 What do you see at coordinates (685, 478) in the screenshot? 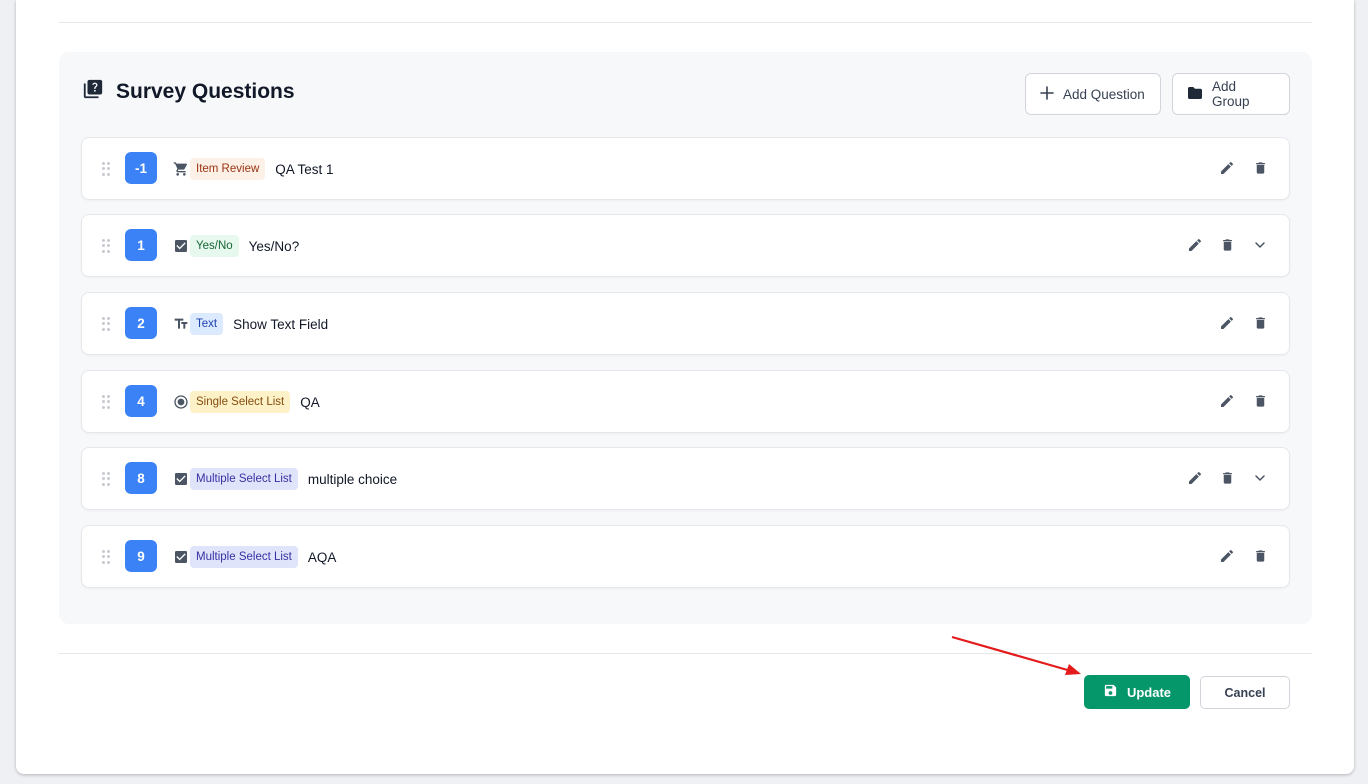
I see `question-row: 8 Multiple Select List multiple choice` at bounding box center [685, 478].